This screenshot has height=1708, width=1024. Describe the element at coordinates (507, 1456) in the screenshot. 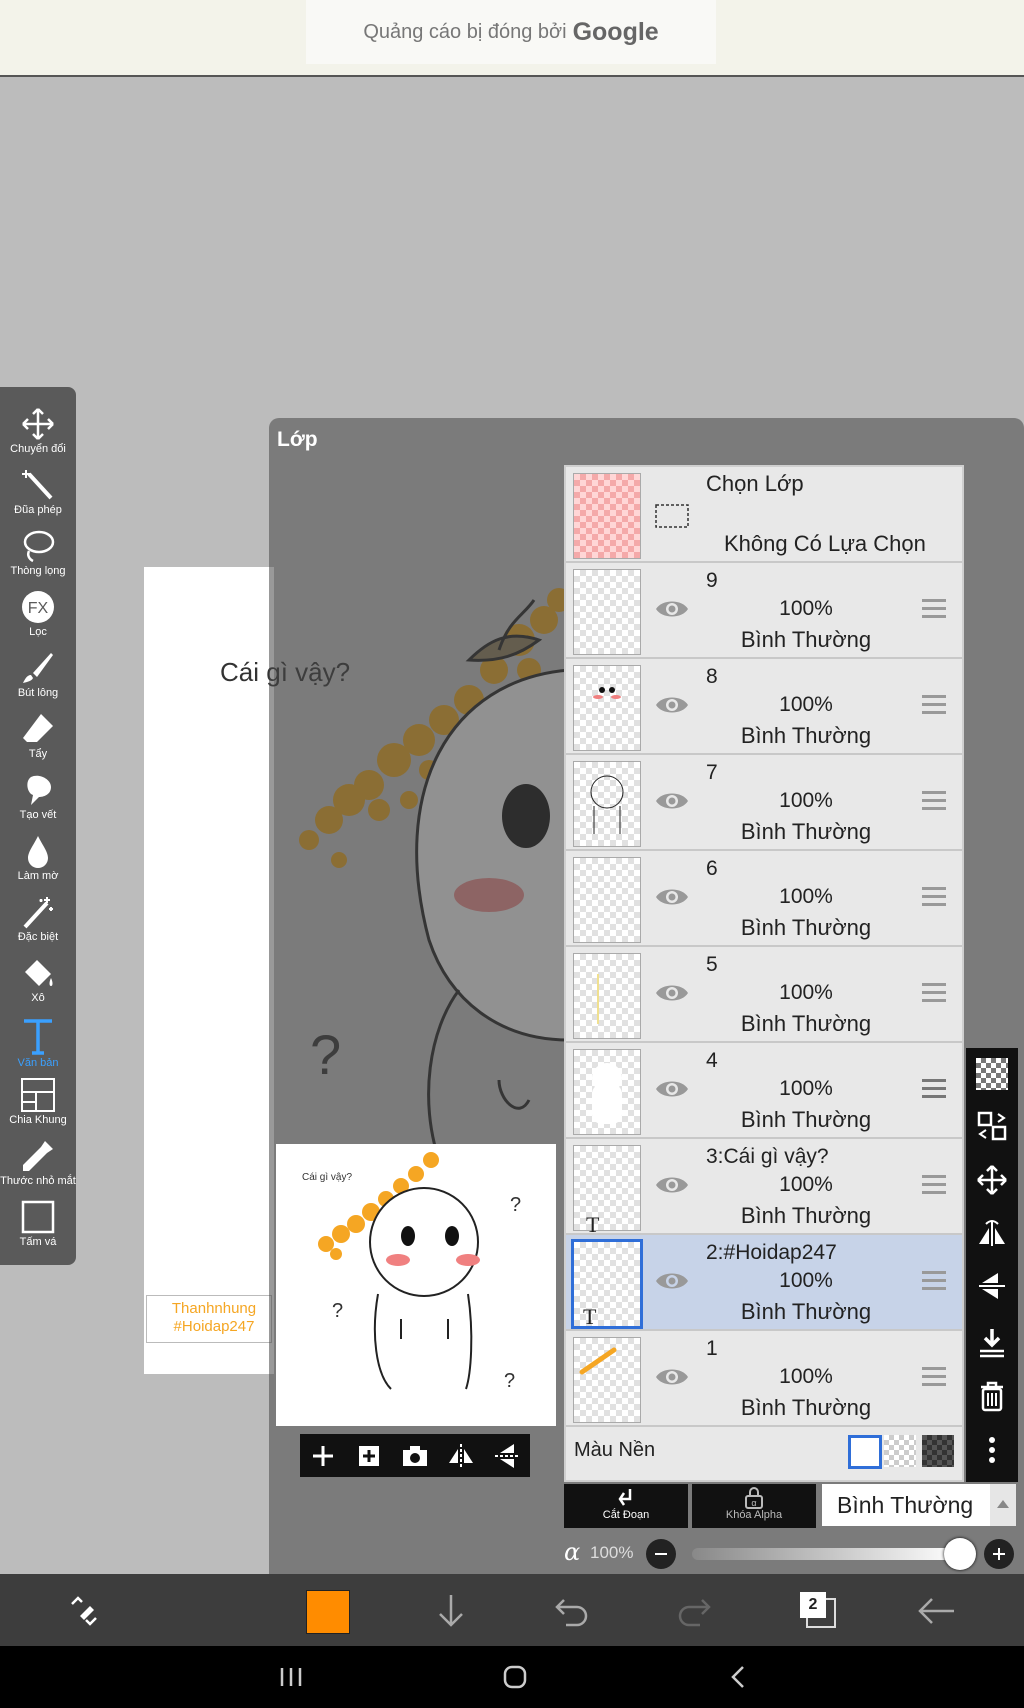

I see `flip-vertical-button` at that location.